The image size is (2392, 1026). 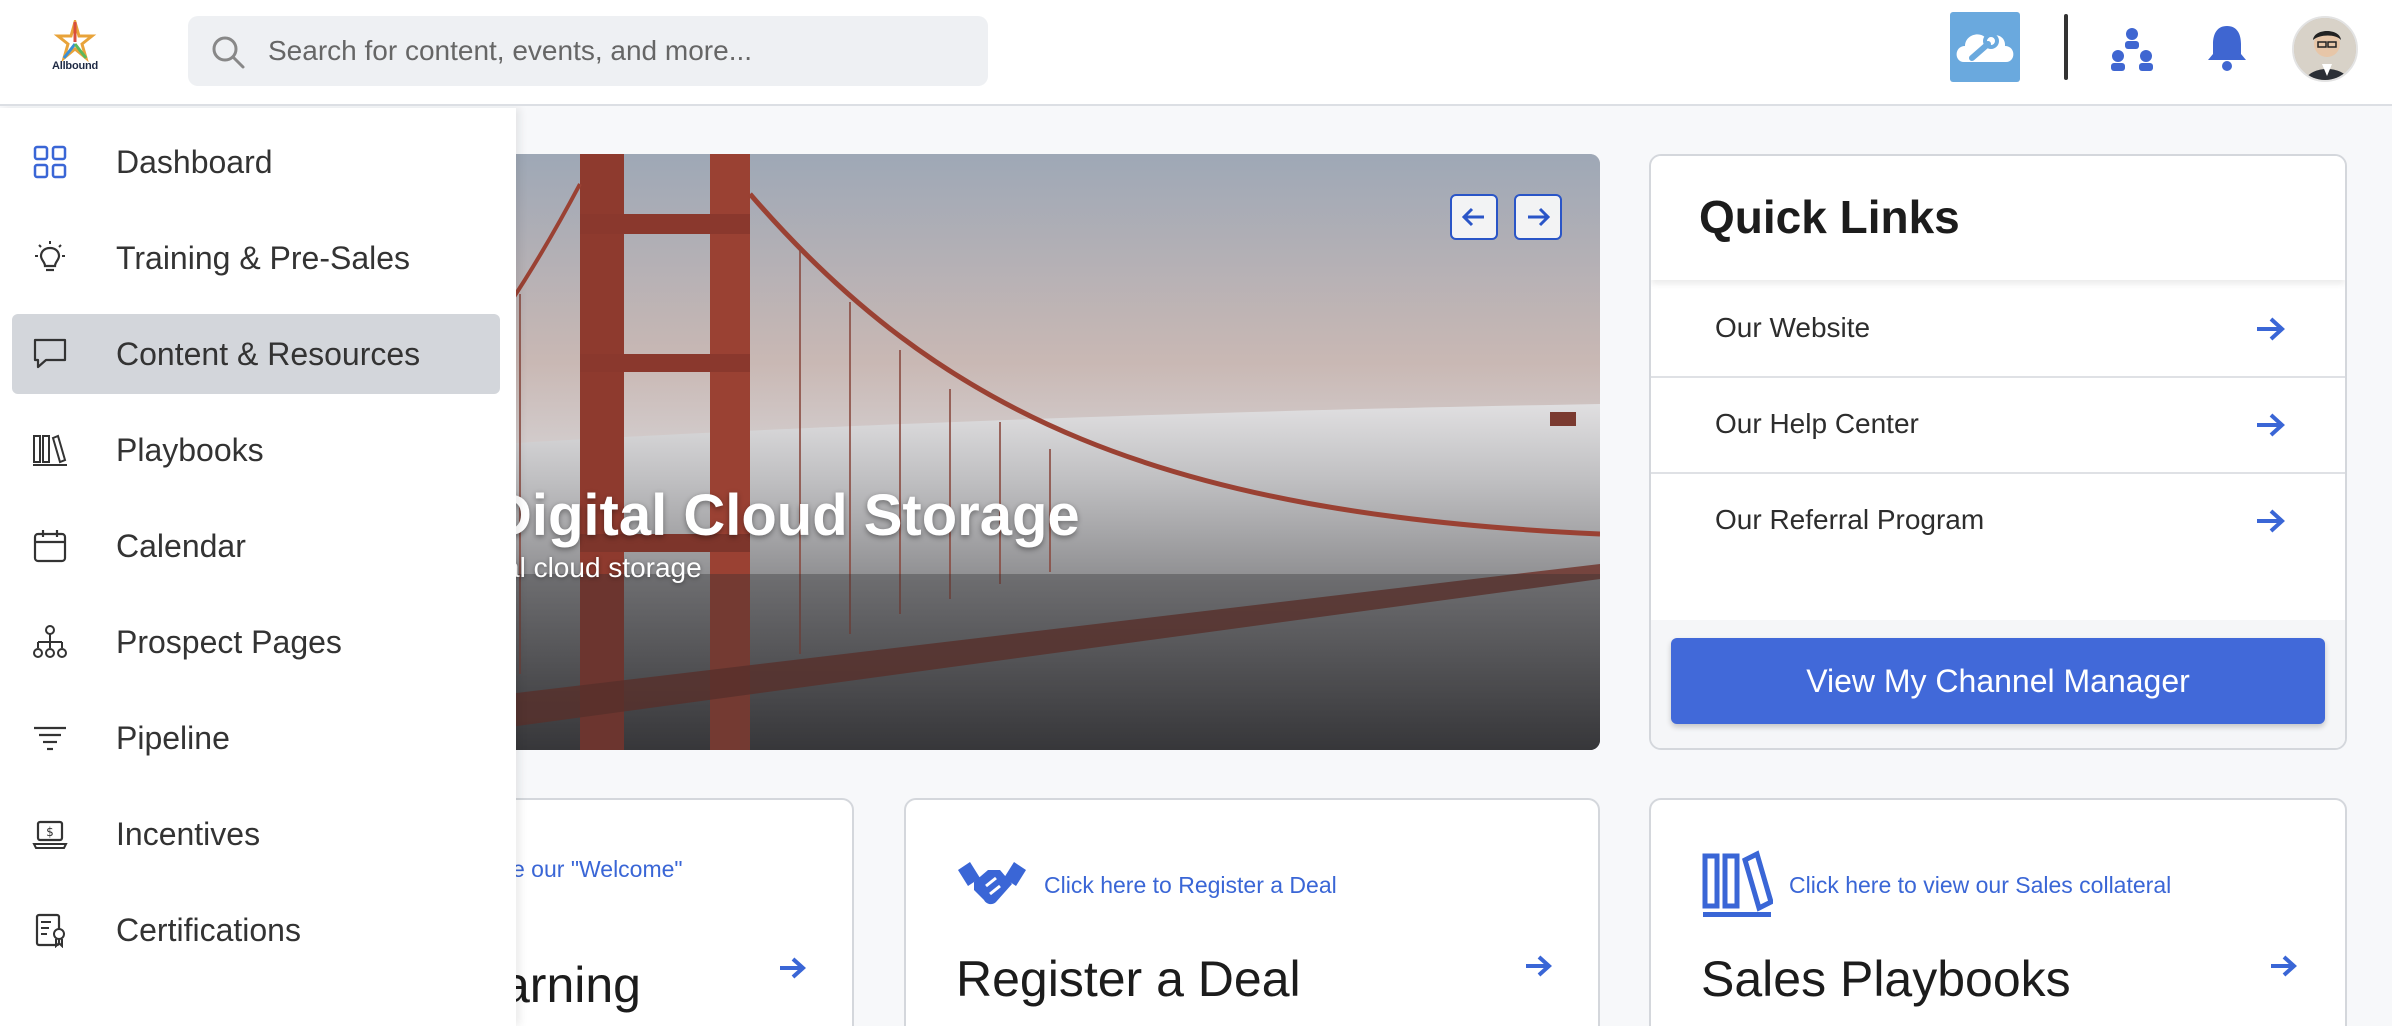 I want to click on handshake-icon, so click(x=992, y=883).